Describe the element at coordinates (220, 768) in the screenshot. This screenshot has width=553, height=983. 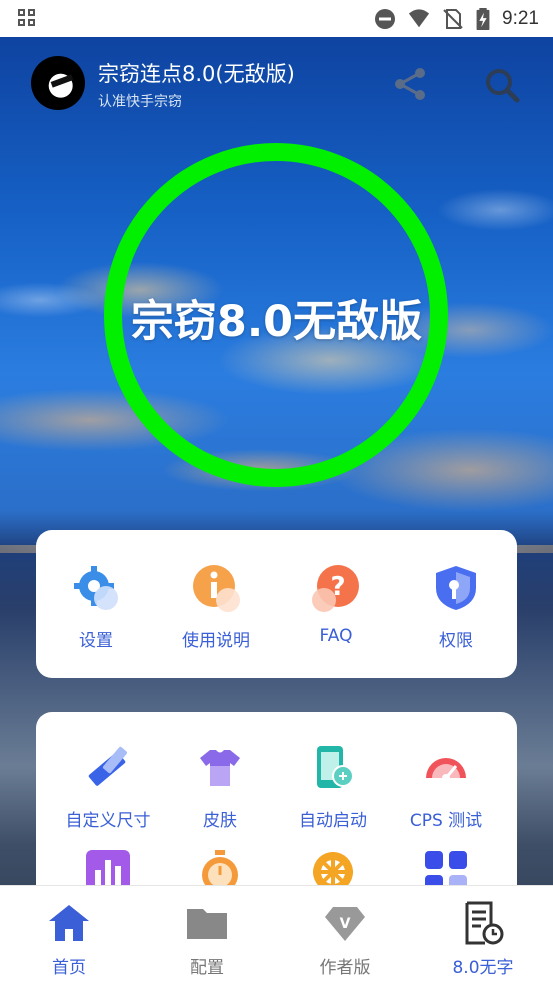
I see `tshirt-icon` at that location.